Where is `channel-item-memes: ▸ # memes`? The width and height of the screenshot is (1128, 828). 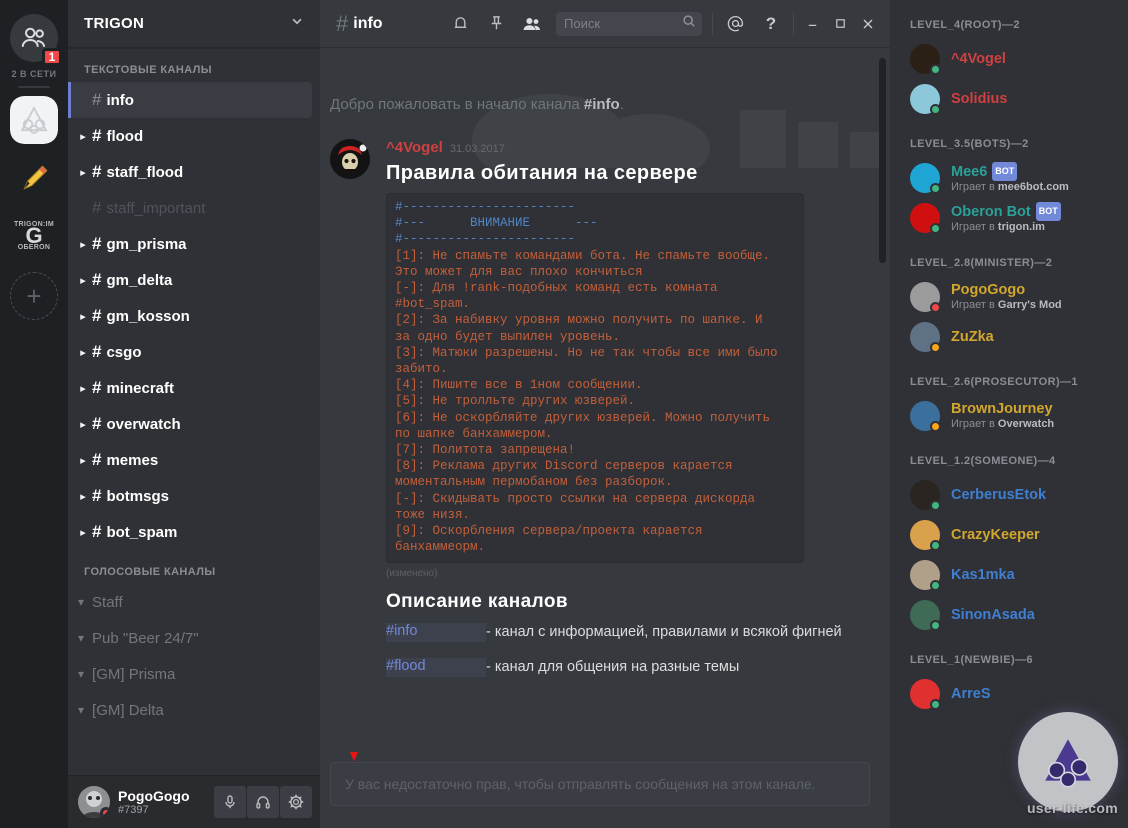 channel-item-memes: ▸ # memes is located at coordinates (190, 460).